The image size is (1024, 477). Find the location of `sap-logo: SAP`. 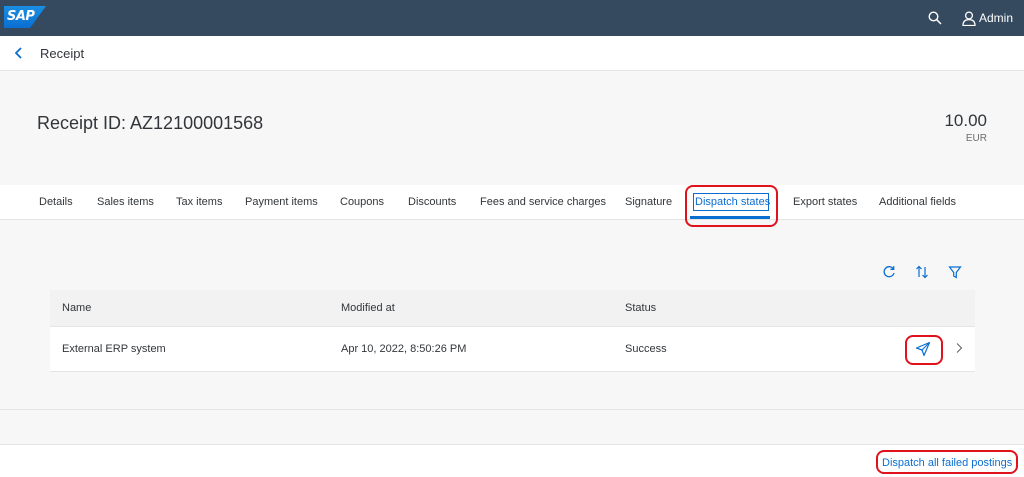

sap-logo: SAP is located at coordinates (25, 17).